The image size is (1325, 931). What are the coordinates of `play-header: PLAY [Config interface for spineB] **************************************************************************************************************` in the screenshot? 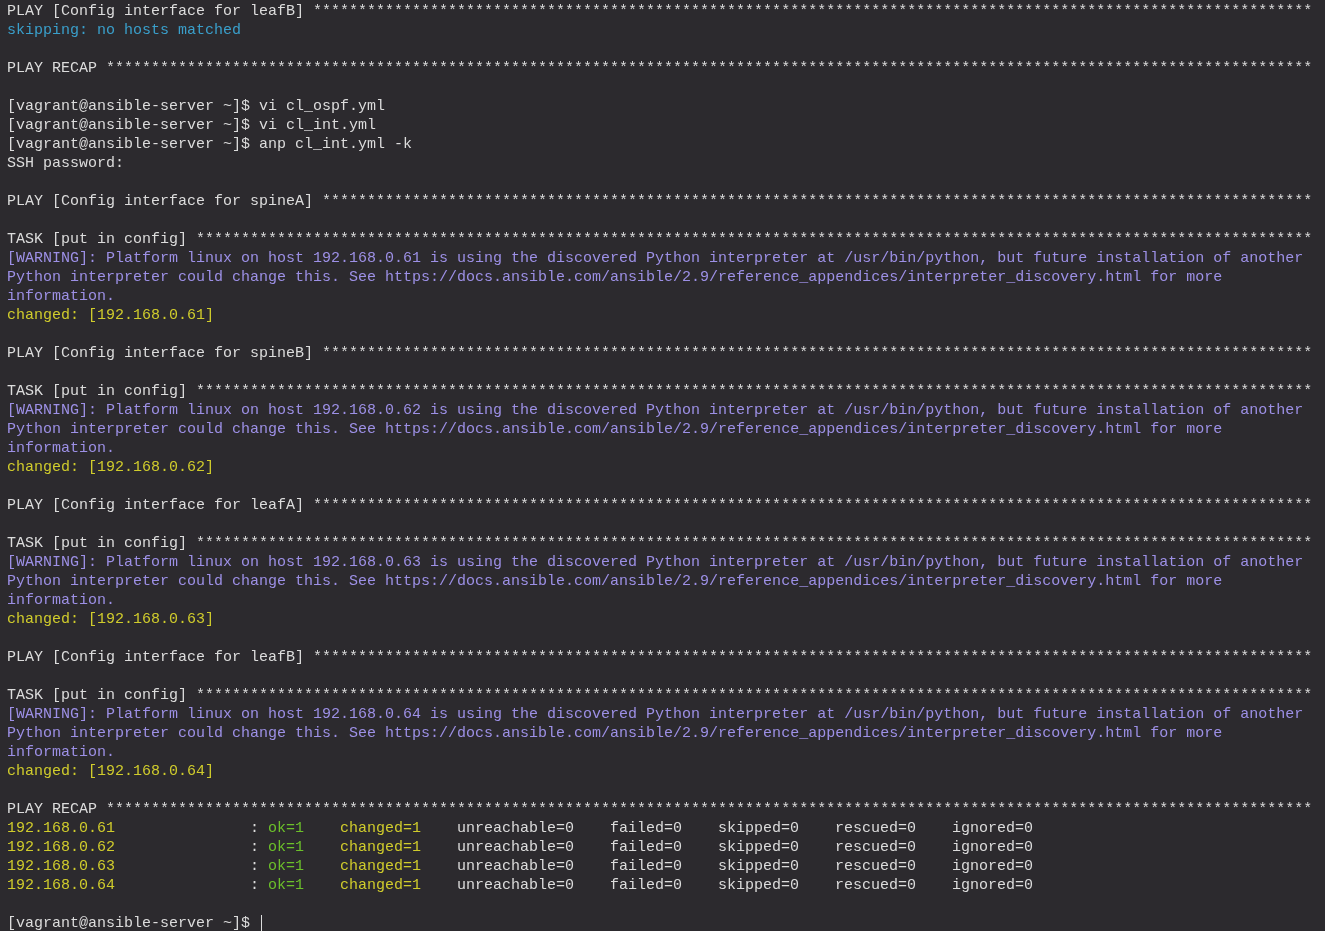 It's located at (660, 353).